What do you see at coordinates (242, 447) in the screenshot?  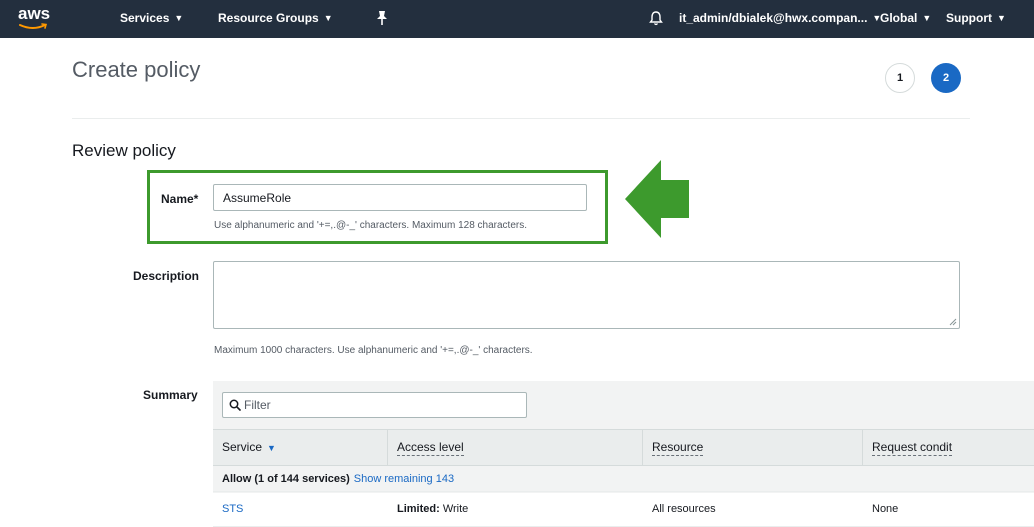 I see `column-label: Service` at bounding box center [242, 447].